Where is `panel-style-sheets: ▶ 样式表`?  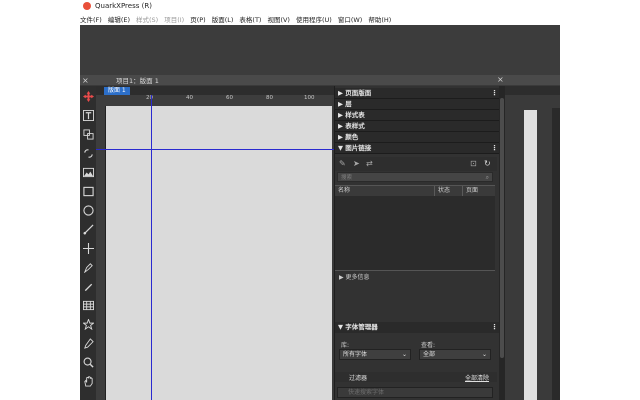 panel-style-sheets: ▶ 样式表 is located at coordinates (417, 115).